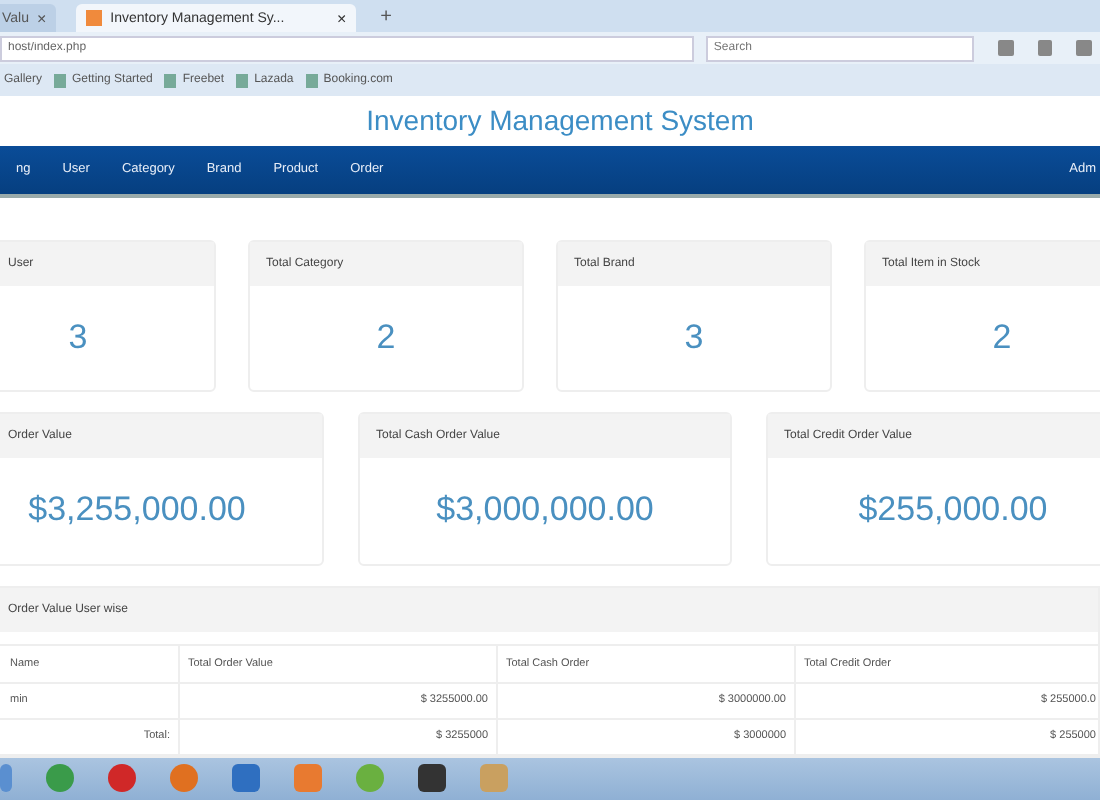 The image size is (1100, 800). What do you see at coordinates (545, 510) in the screenshot?
I see `card-value: $3,000,000.00` at bounding box center [545, 510].